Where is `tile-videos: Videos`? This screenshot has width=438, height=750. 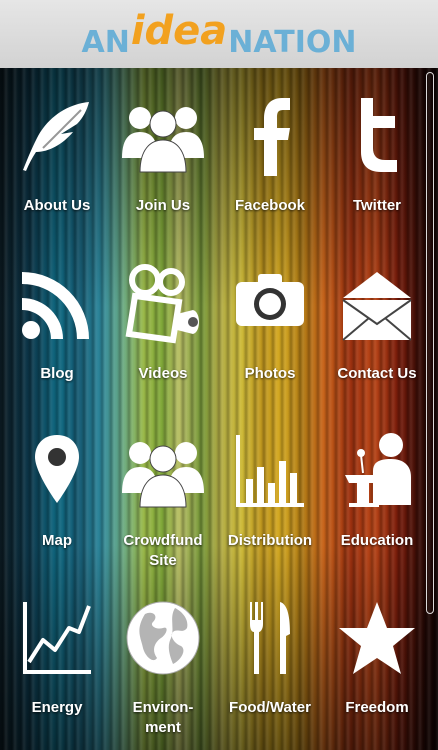 tile-videos: Videos is located at coordinates (163, 319).